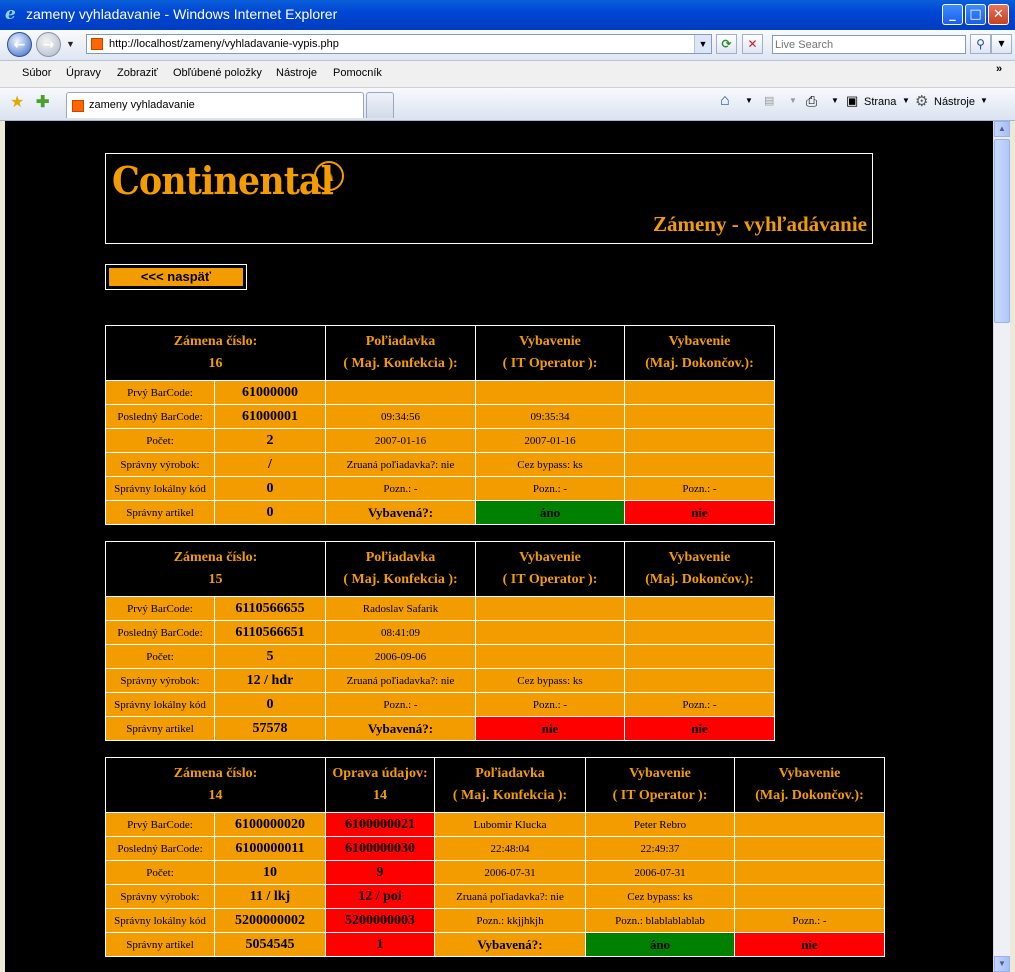 This screenshot has height=972, width=1015. I want to click on table-row: Počet: 10 9 2006-07-31 2006-07-31, so click(495, 872).